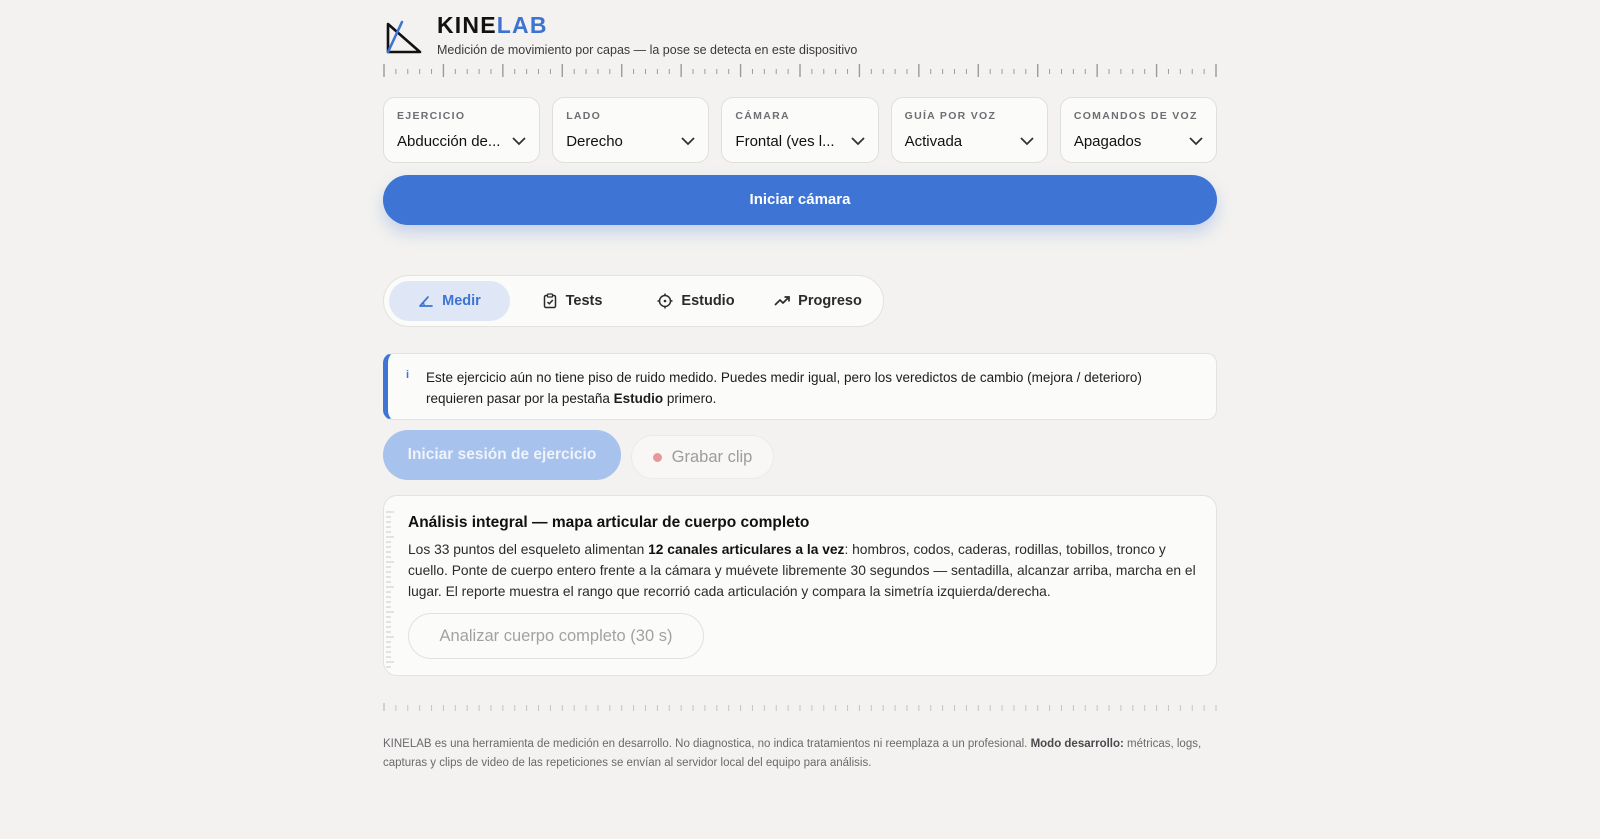 The image size is (1600, 839). I want to click on voice-commands-select: COMANDOS DE VOZ Apagados, so click(1138, 130).